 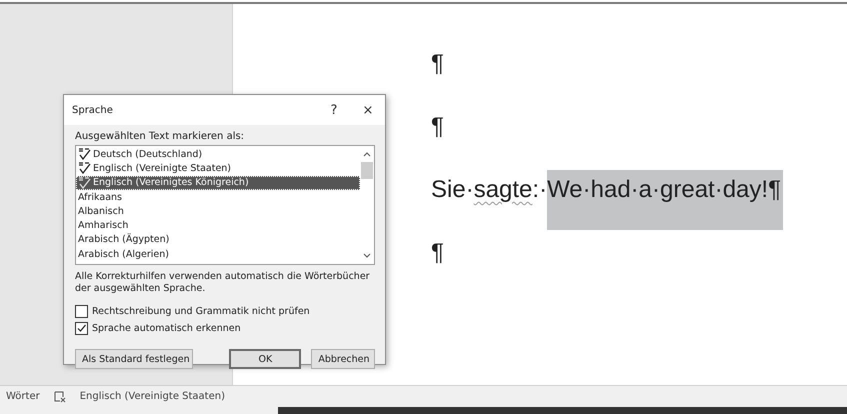 I want to click on dialog-note: Alle Korrekturhilfen verwenden automatisch die Wörterbücher der ausgewählten Sprache., so click(x=223, y=283).